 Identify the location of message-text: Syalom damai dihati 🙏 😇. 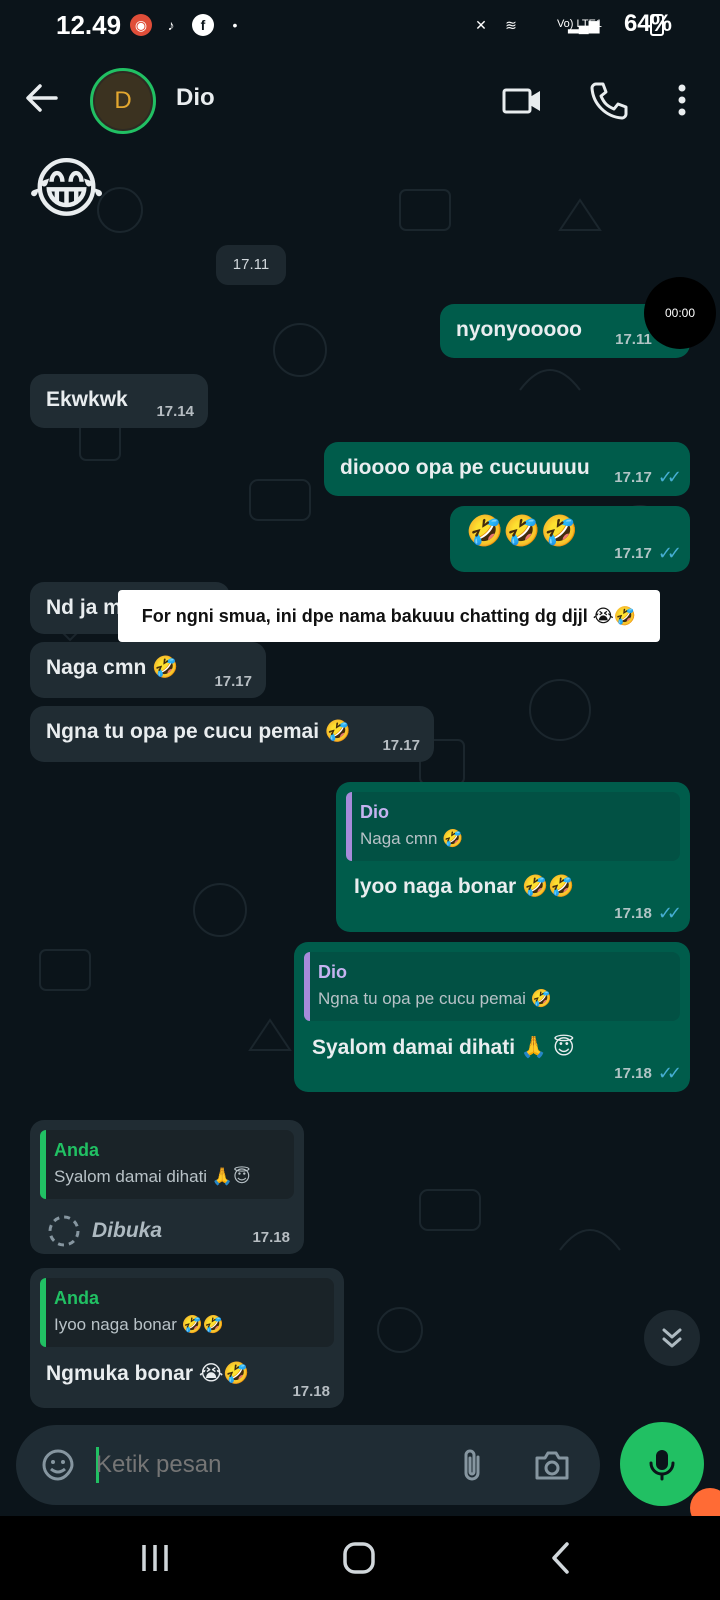
(443, 1047).